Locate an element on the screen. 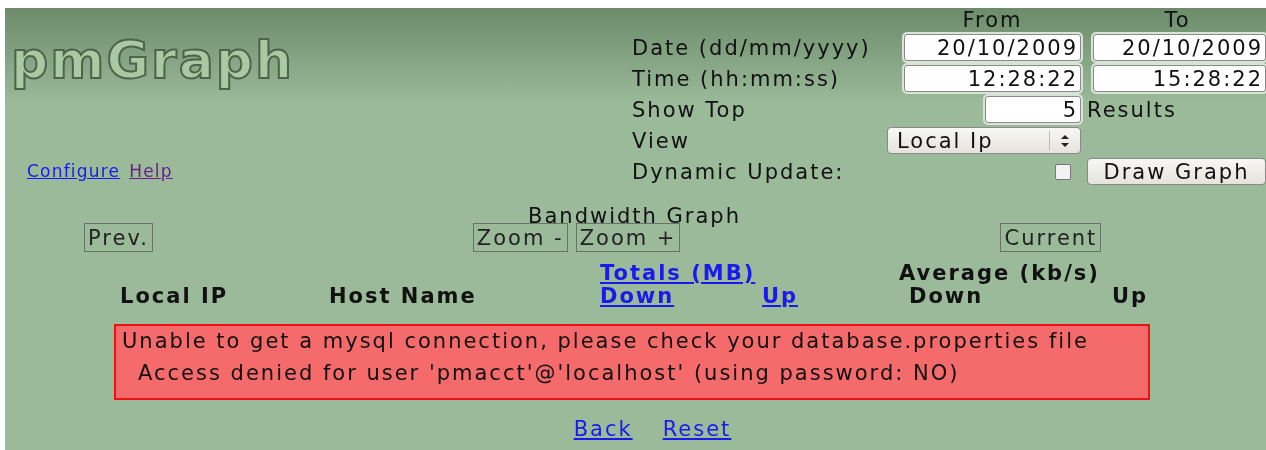  field-label: View is located at coordinates (661, 140).